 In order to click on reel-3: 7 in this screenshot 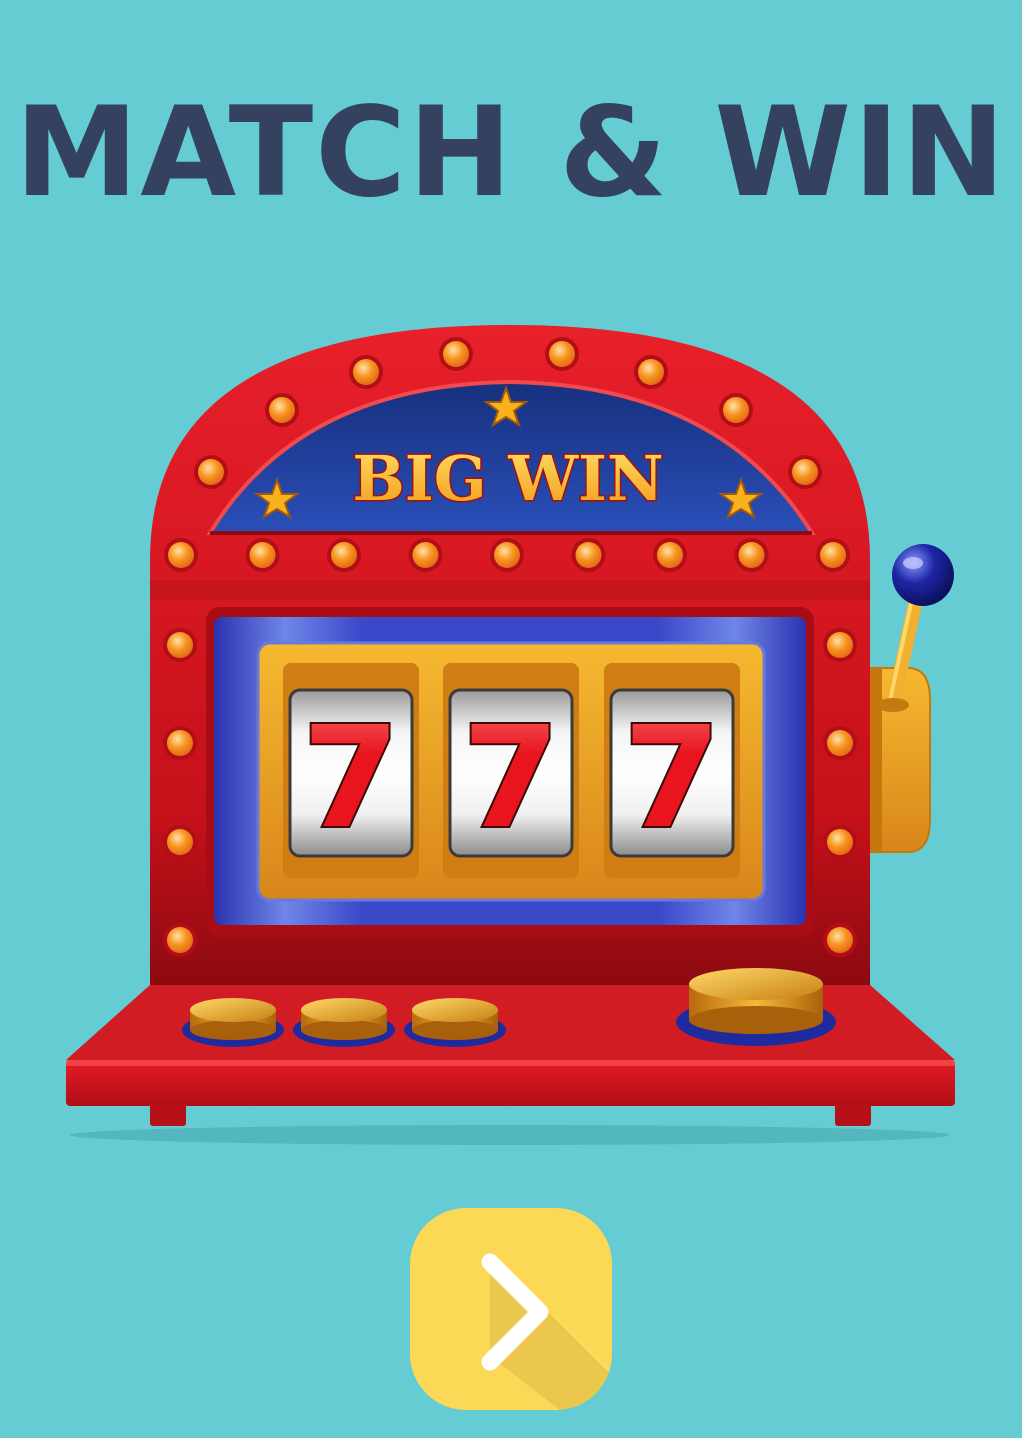, I will do `click(672, 770)`.